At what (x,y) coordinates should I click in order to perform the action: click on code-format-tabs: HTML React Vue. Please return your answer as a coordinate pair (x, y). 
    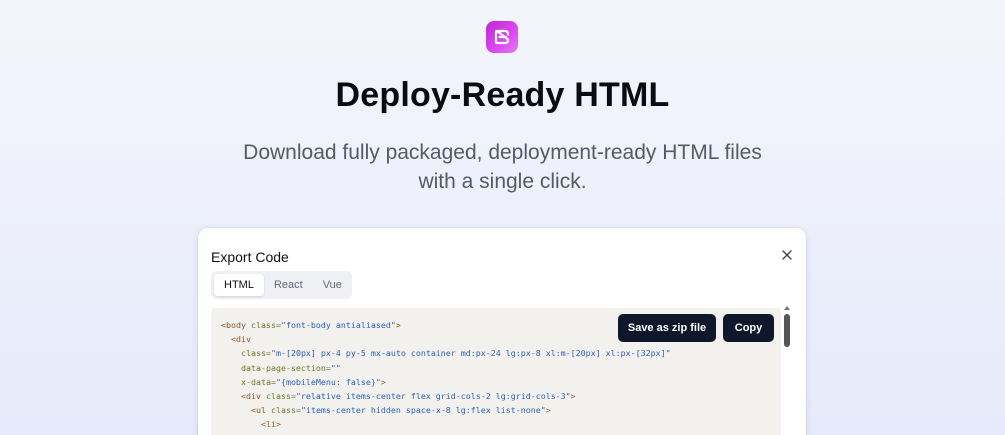
    Looking at the image, I should click on (281, 285).